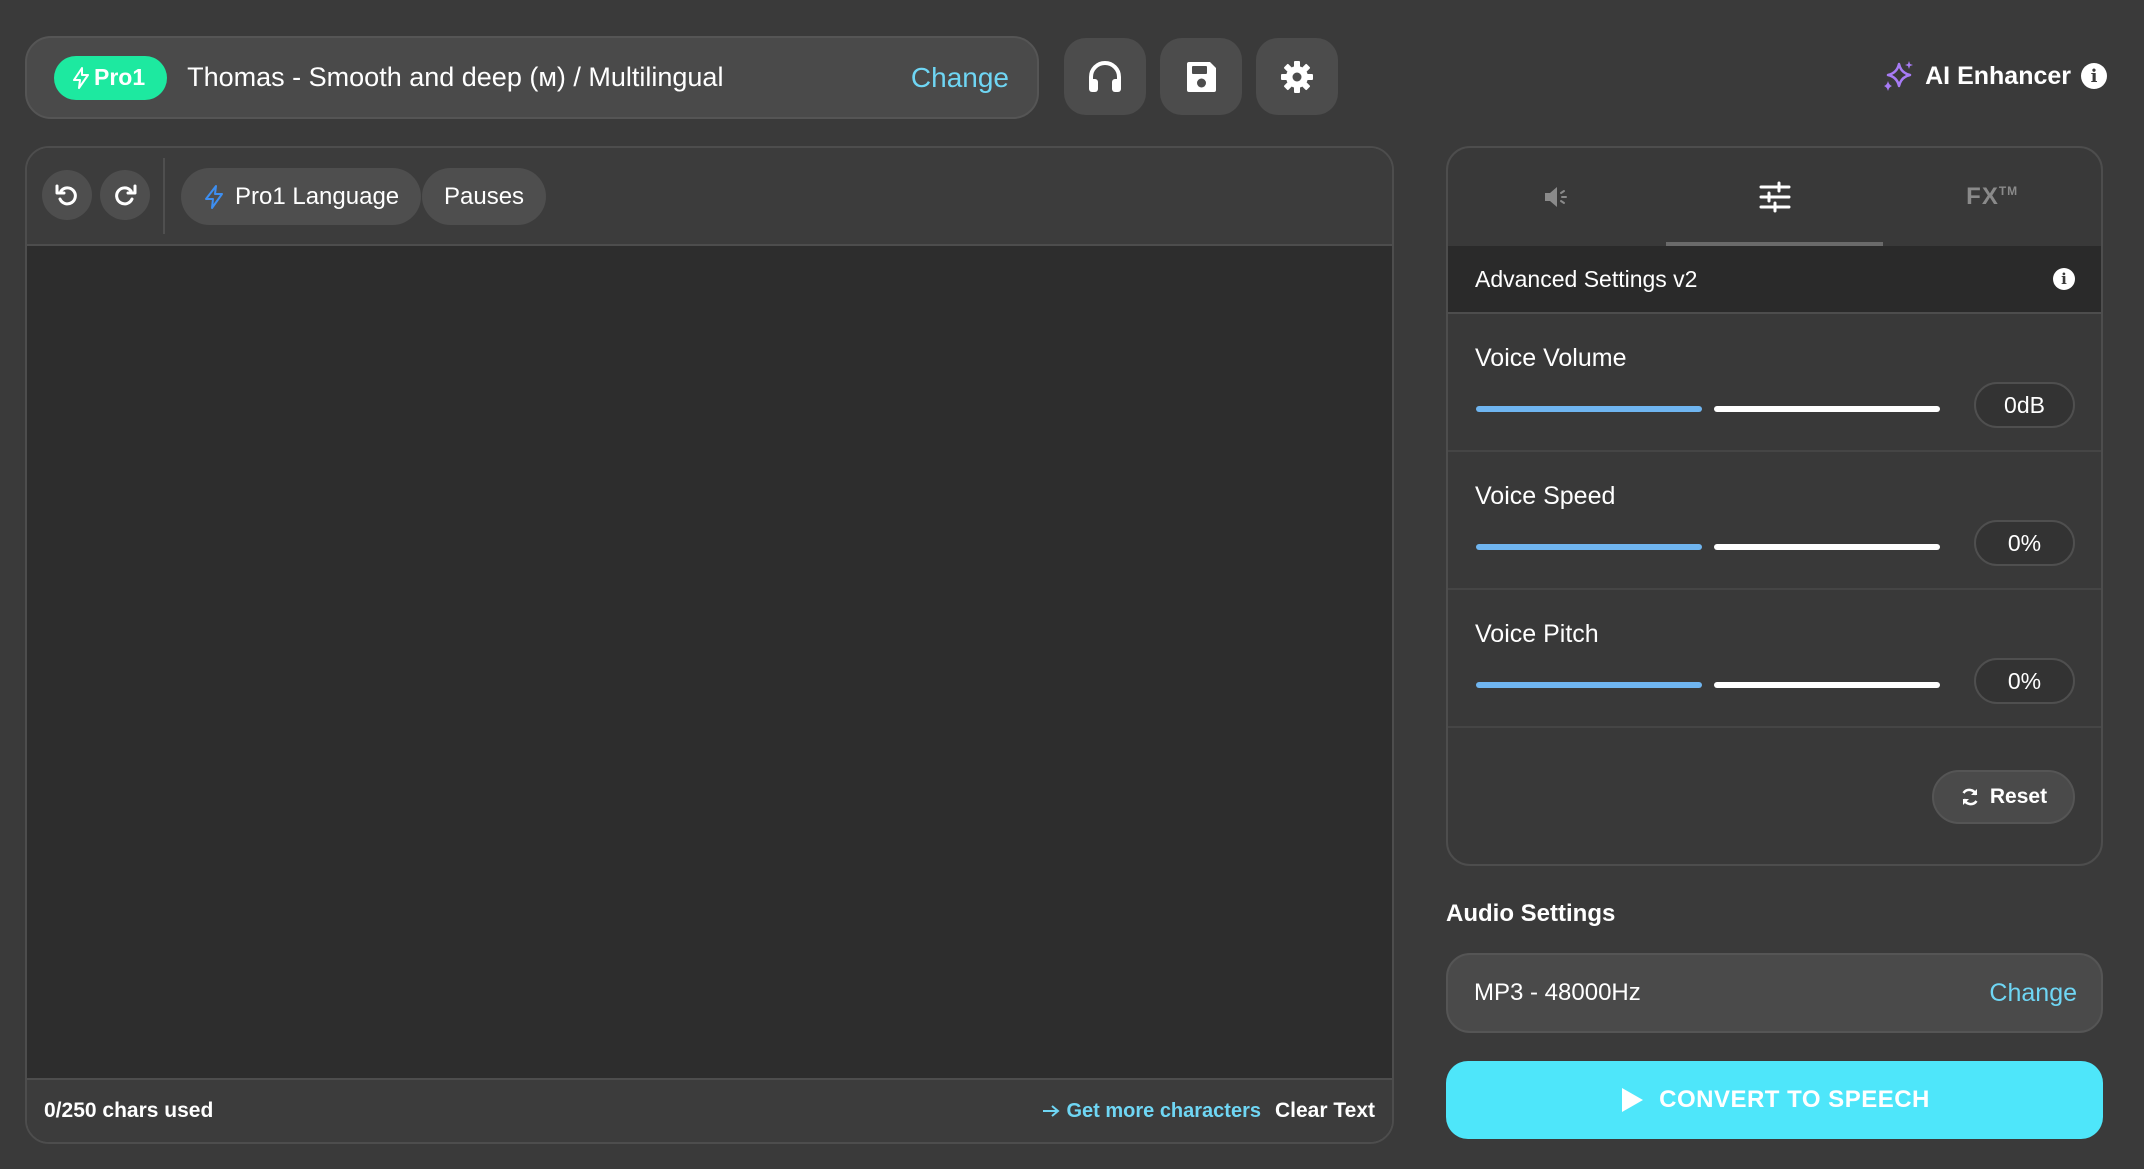  I want to click on pro1-language-button: Pro1 Language, so click(301, 196).